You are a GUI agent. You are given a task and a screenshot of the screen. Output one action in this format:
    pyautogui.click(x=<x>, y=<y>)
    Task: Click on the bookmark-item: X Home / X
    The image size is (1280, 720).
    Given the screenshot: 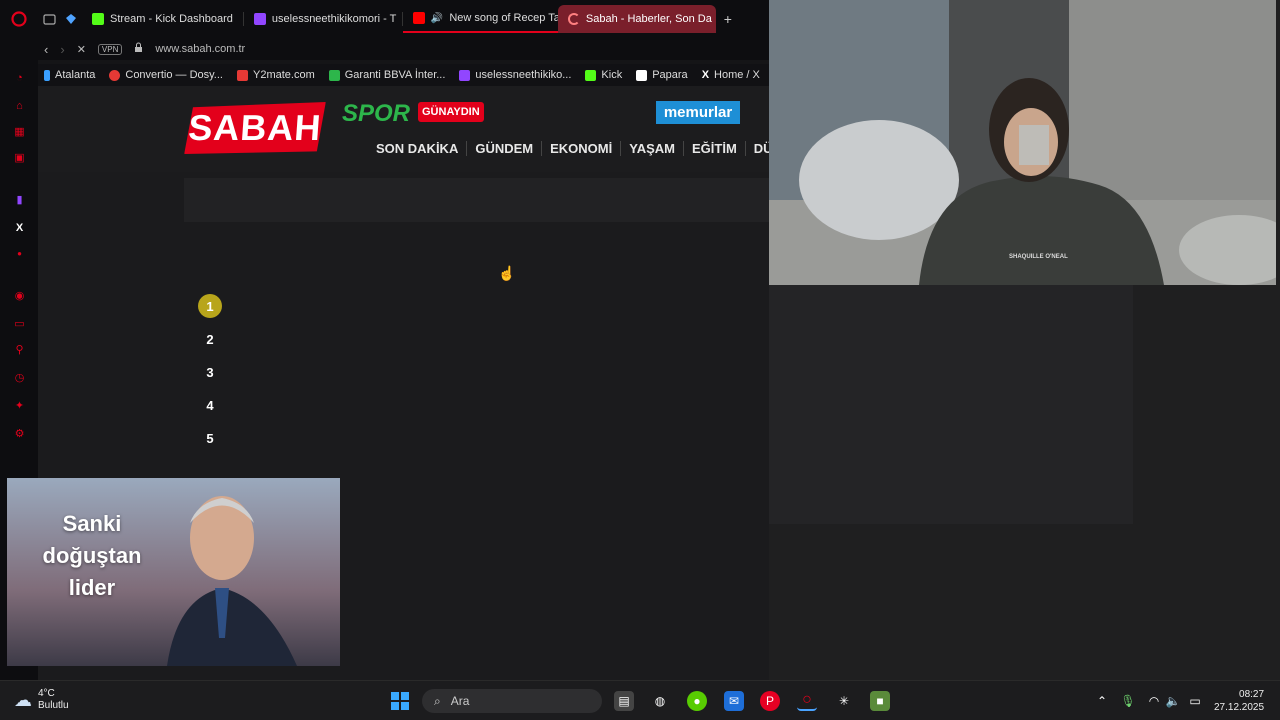 What is the action you would take?
    pyautogui.click(x=731, y=75)
    